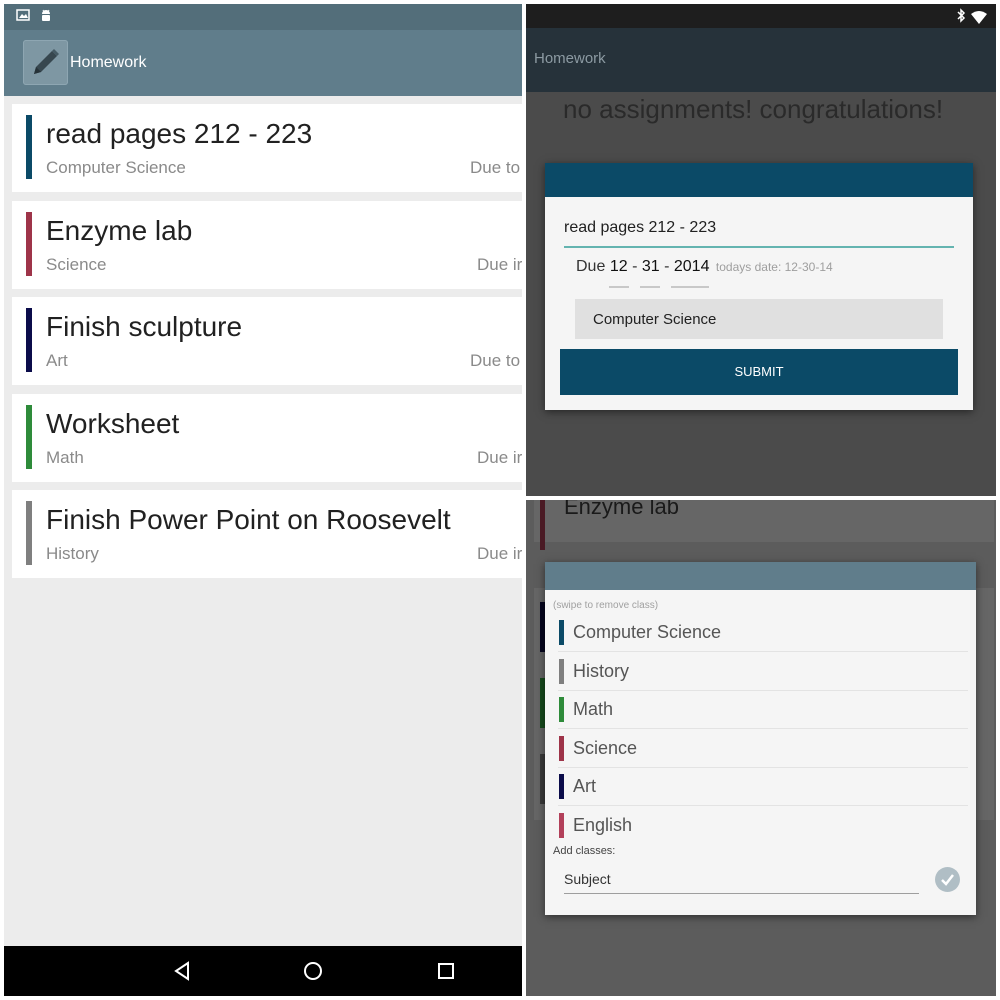 The width and height of the screenshot is (1000, 1000). I want to click on back-icon, so click(182, 971).